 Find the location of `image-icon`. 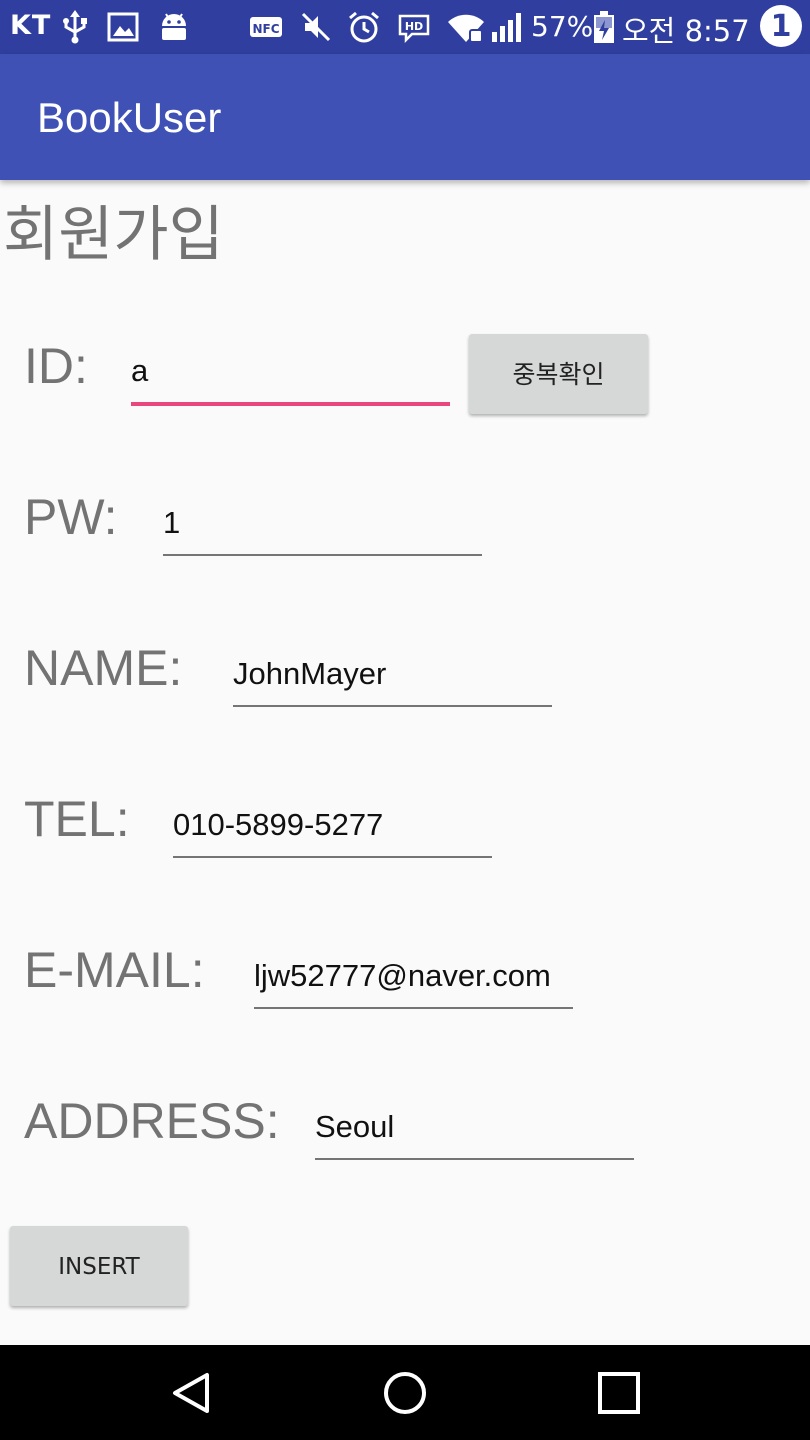

image-icon is located at coordinates (123, 27).